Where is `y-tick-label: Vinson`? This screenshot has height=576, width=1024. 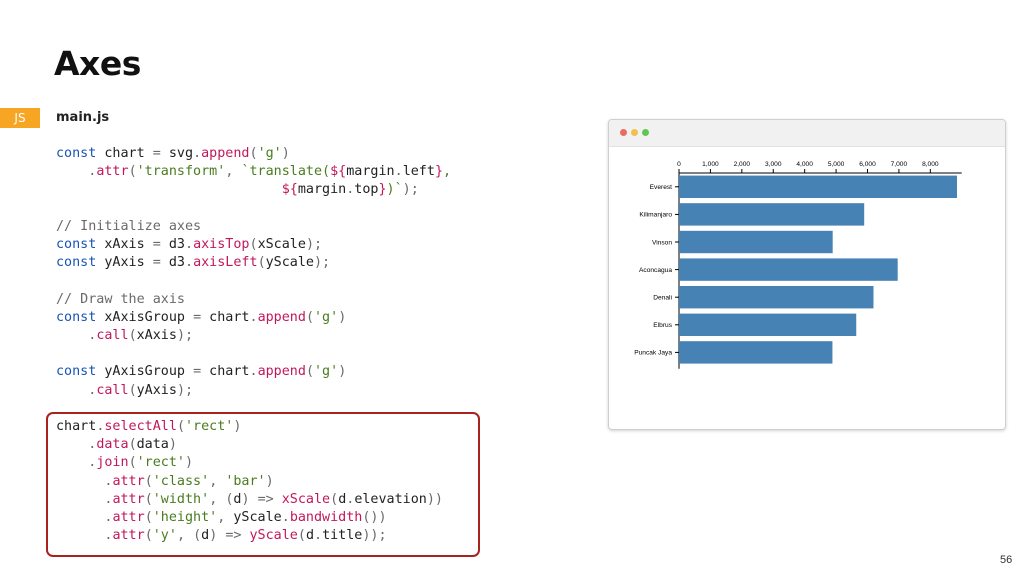
y-tick-label: Vinson is located at coordinates (662, 242).